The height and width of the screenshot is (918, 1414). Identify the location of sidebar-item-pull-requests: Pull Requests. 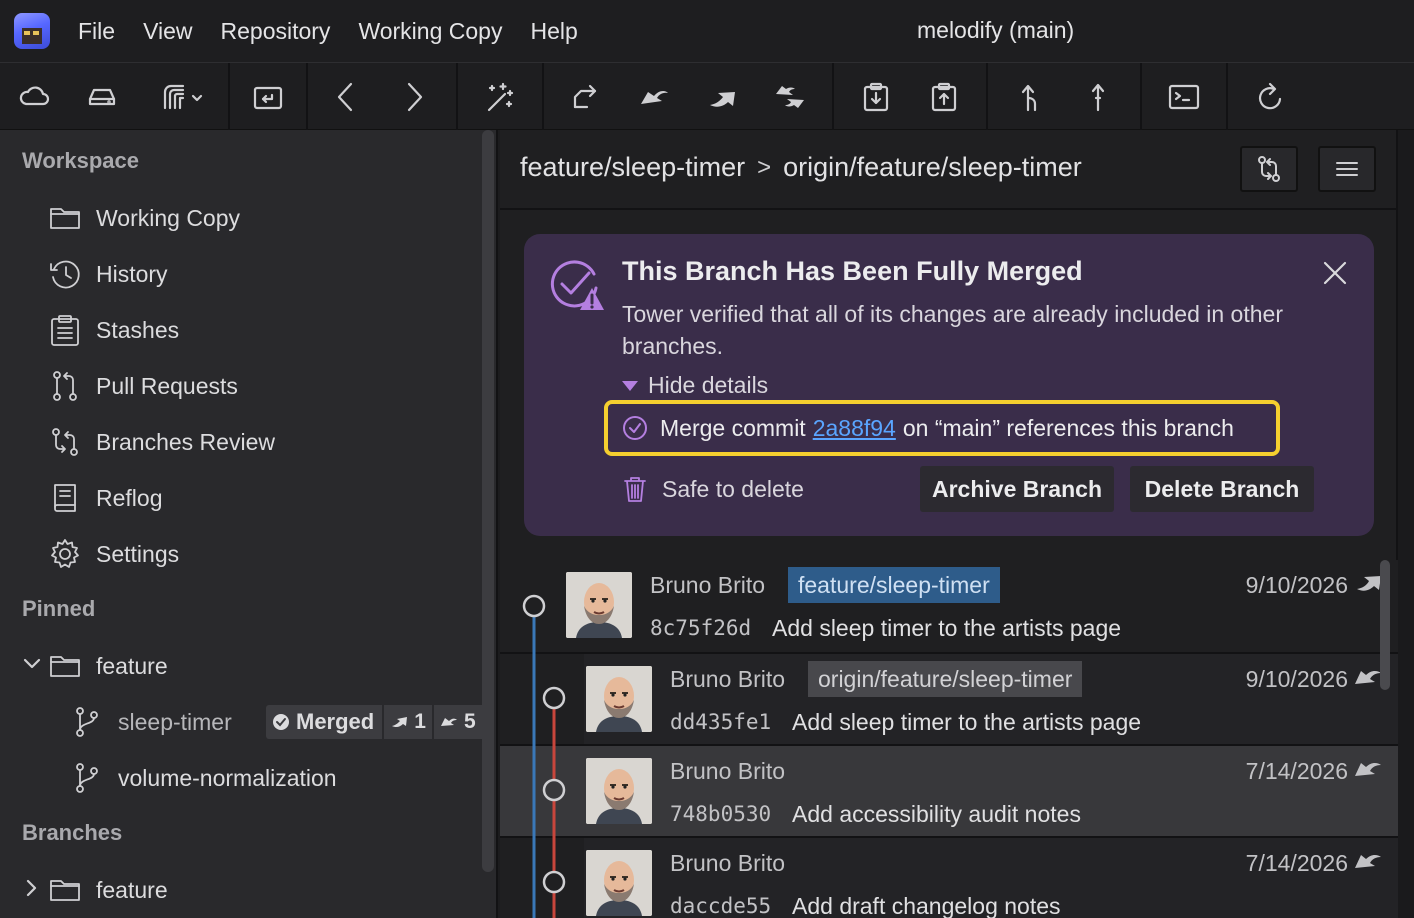
(258, 386).